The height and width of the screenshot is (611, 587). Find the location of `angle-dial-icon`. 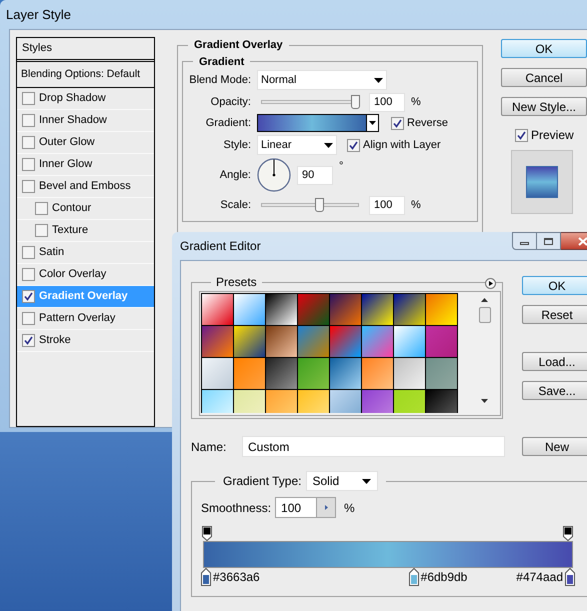

angle-dial-icon is located at coordinates (274, 175).